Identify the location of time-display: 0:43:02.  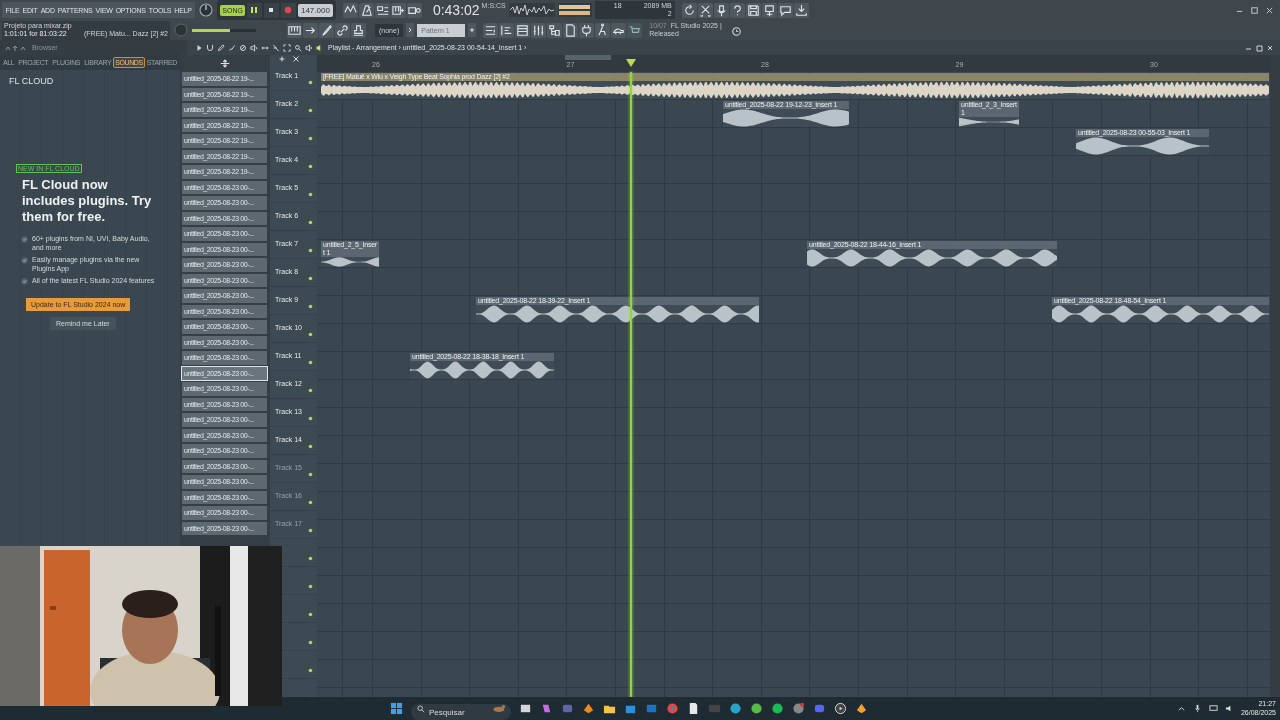
(456, 10).